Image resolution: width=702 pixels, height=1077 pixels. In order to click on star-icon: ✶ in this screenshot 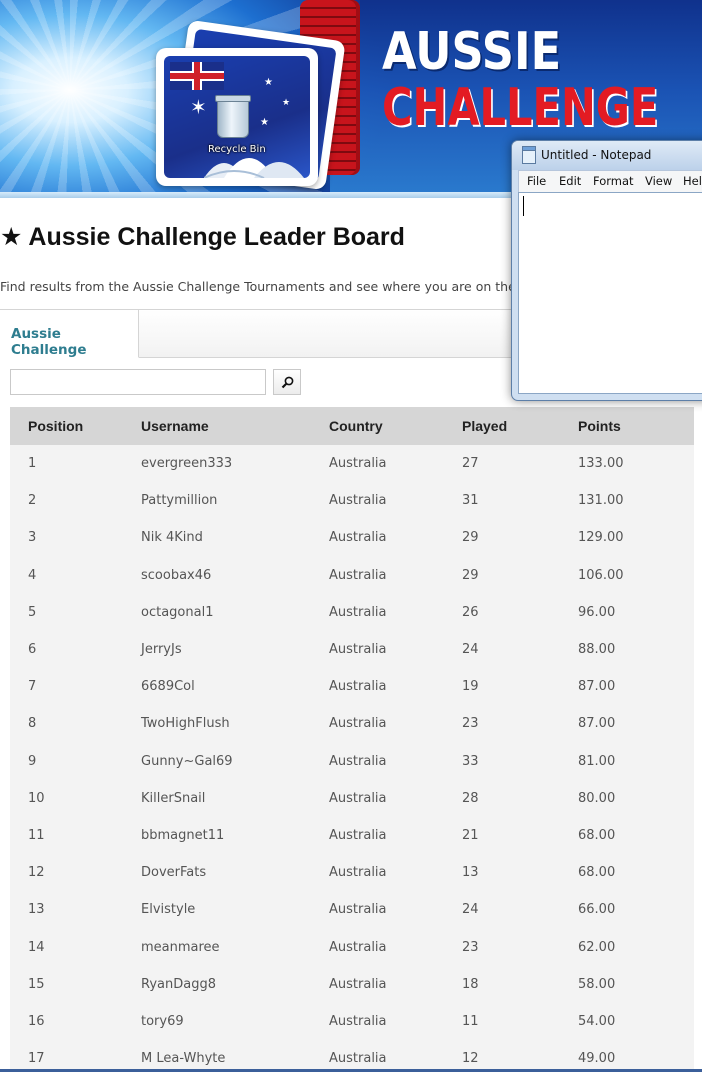, I will do `click(198, 107)`.